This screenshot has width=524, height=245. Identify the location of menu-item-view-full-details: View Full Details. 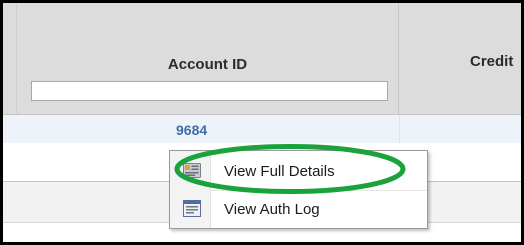
(298, 171).